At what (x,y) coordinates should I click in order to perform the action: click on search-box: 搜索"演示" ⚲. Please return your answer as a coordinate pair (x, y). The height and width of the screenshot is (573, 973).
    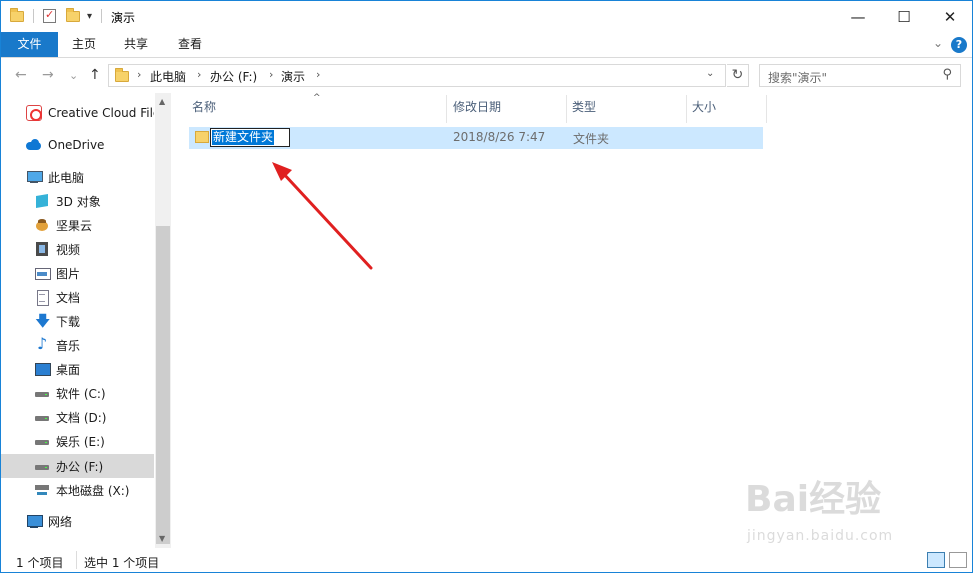
    Looking at the image, I should click on (860, 75).